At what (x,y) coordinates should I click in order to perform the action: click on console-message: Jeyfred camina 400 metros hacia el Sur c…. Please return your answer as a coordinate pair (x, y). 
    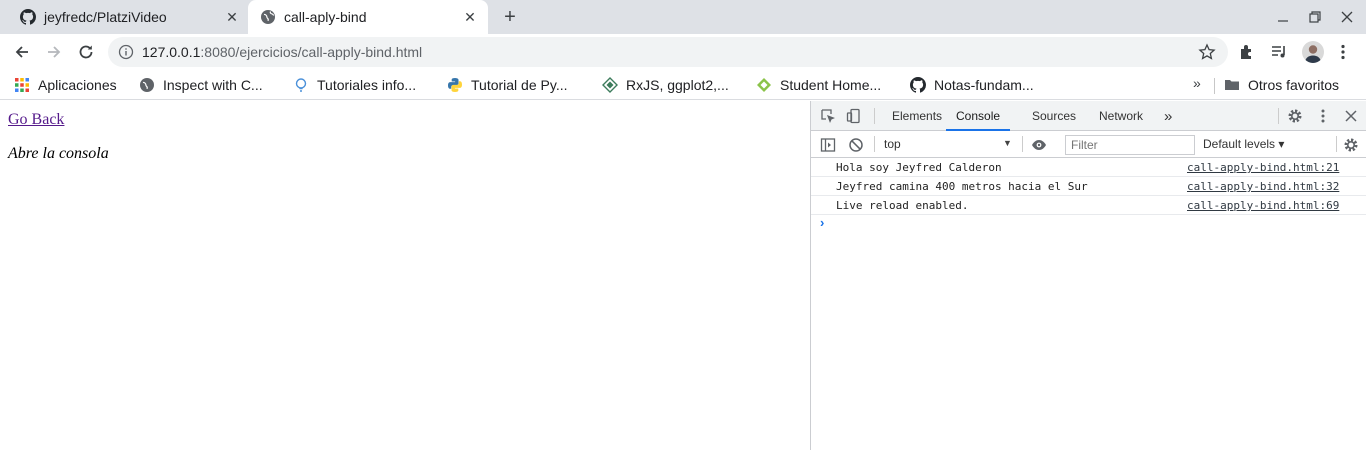
    Looking at the image, I should click on (1088, 186).